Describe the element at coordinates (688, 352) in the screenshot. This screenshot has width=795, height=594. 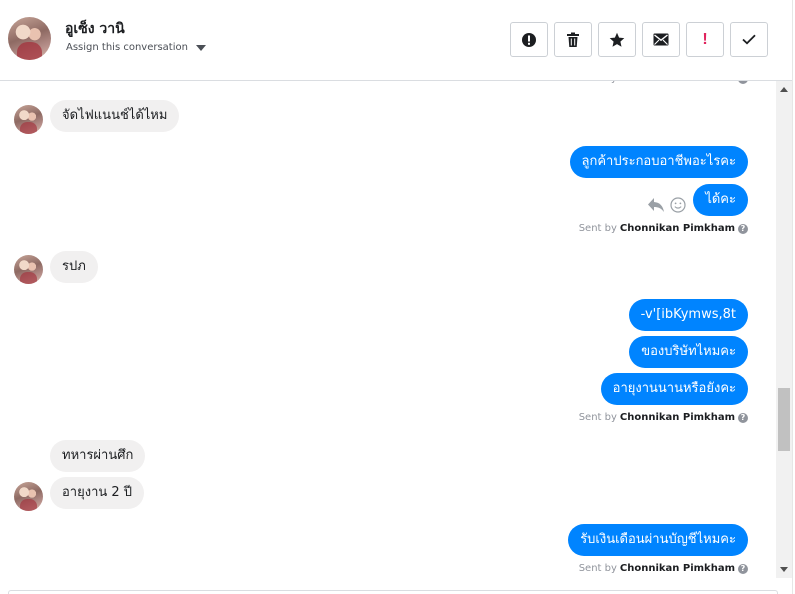
I see `message-bubble-outgoing: ของบริษัทไหมคะ` at that location.